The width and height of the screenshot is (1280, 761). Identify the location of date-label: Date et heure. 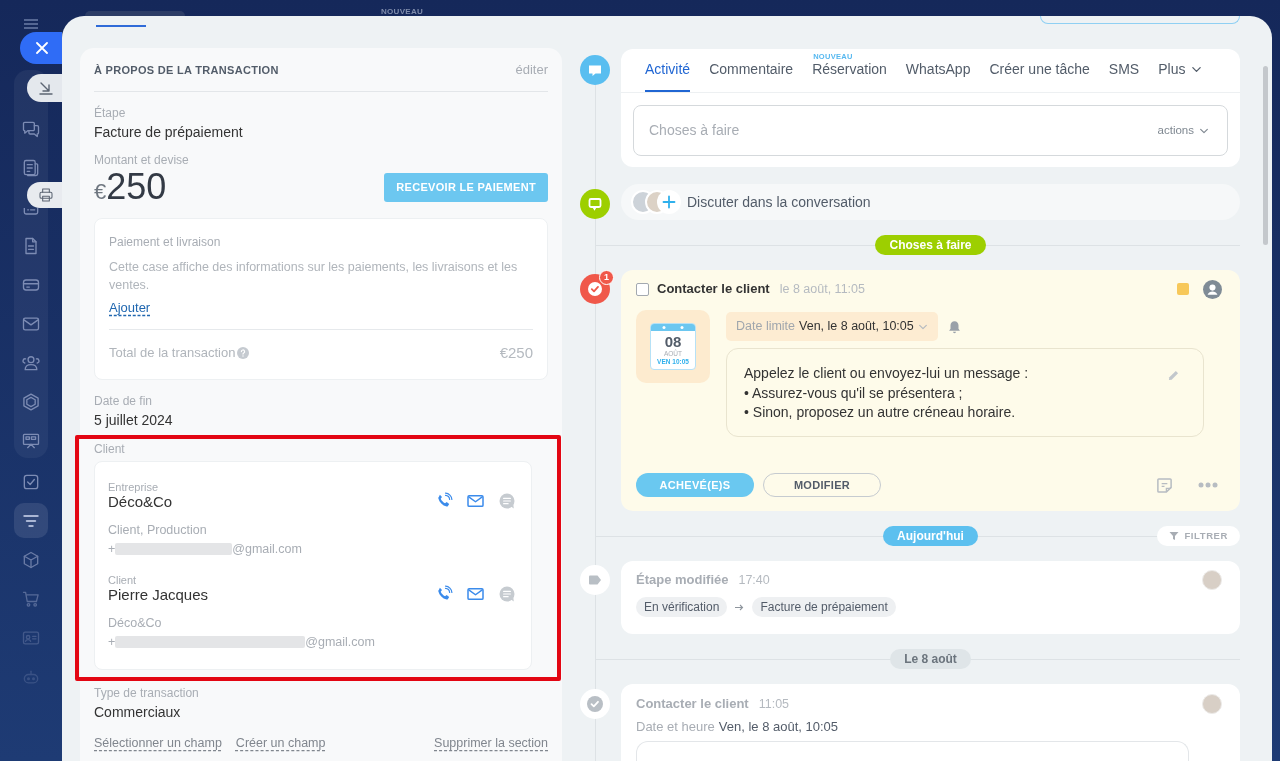
(675, 727).